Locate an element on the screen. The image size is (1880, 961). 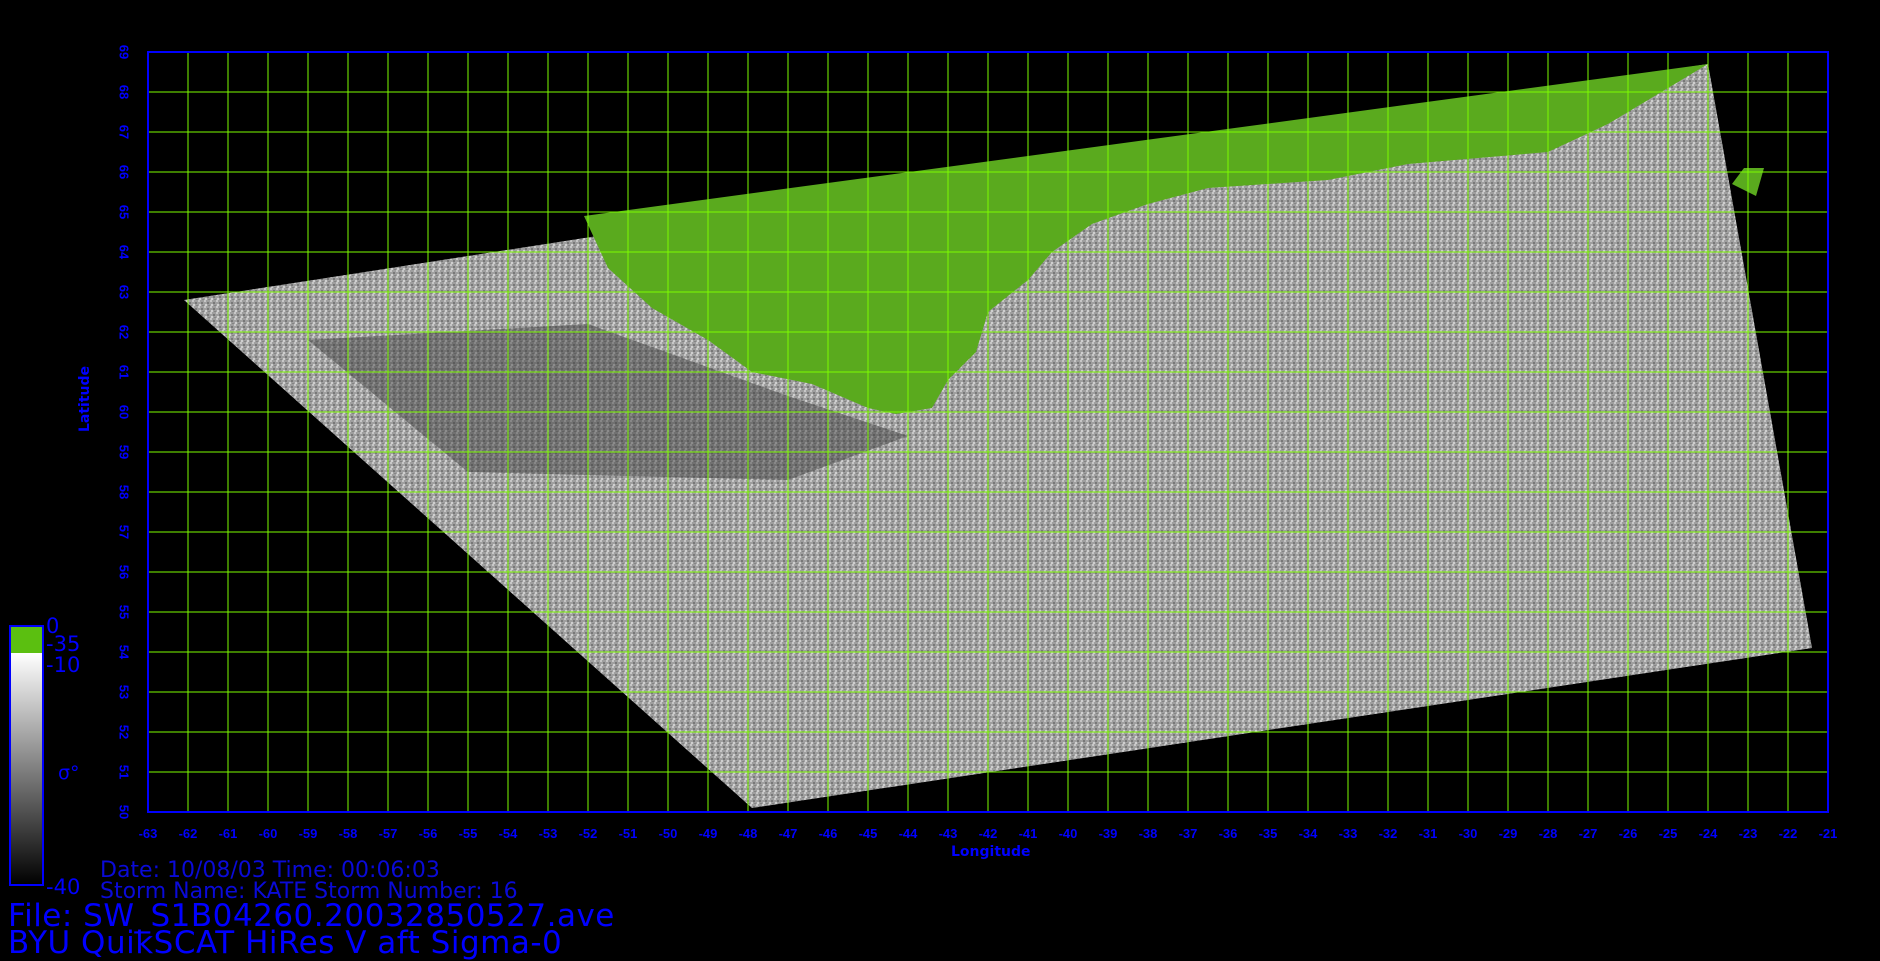
lat-tick-label: 57 is located at coordinates (124, 532).